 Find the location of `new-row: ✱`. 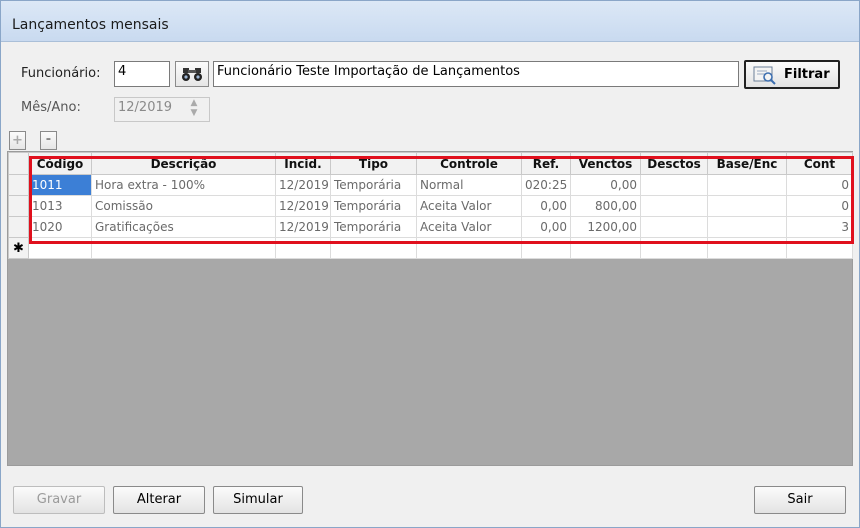

new-row: ✱ is located at coordinates (430, 248).